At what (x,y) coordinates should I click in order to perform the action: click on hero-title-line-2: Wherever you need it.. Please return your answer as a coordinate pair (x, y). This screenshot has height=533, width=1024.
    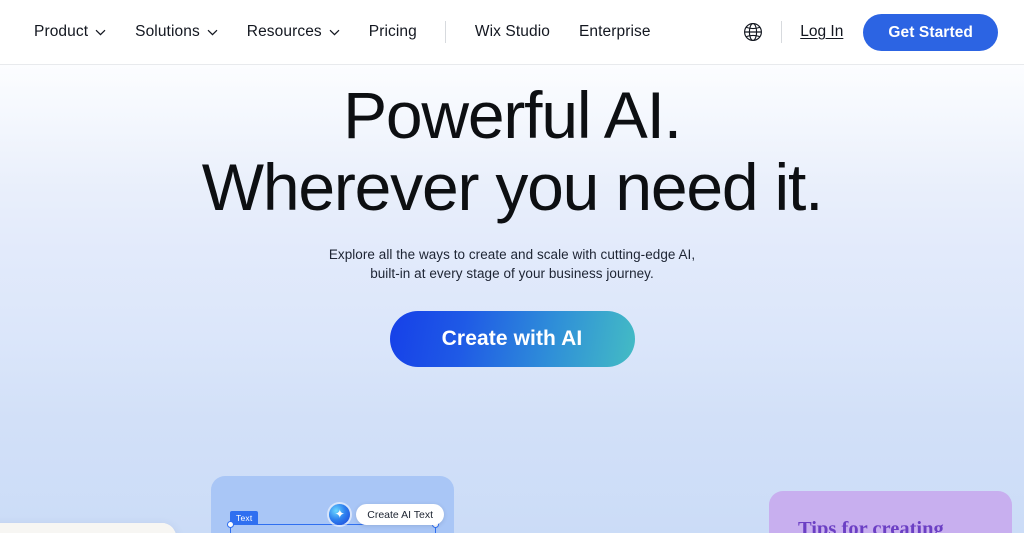
    Looking at the image, I should click on (512, 187).